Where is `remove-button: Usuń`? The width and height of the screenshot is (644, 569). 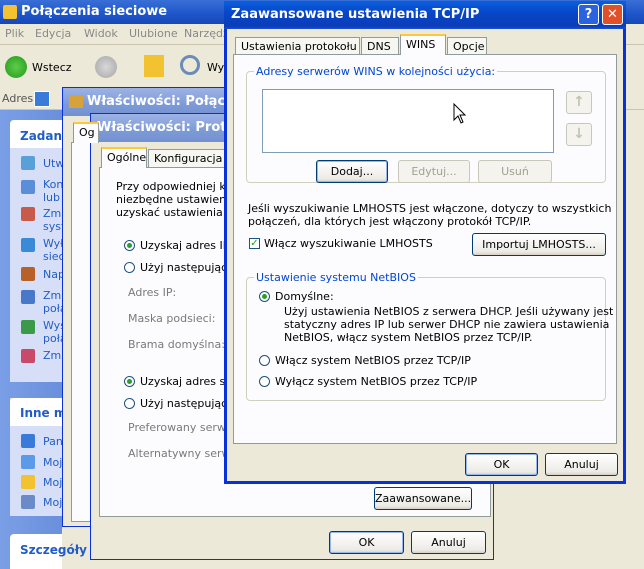
remove-button: Usuń is located at coordinates (515, 171).